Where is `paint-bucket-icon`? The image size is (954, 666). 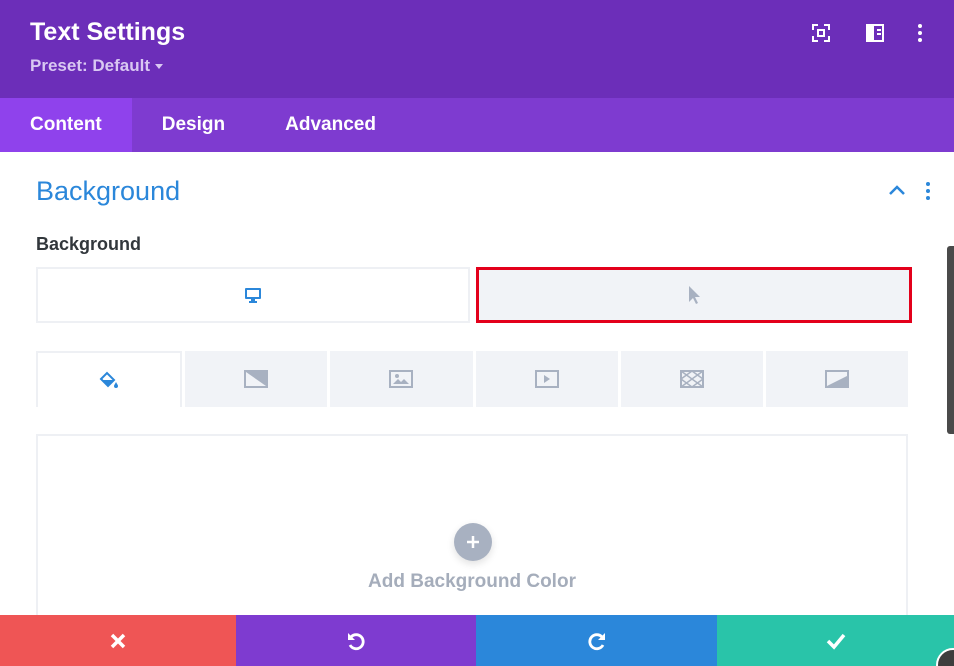 paint-bucket-icon is located at coordinates (109, 379).